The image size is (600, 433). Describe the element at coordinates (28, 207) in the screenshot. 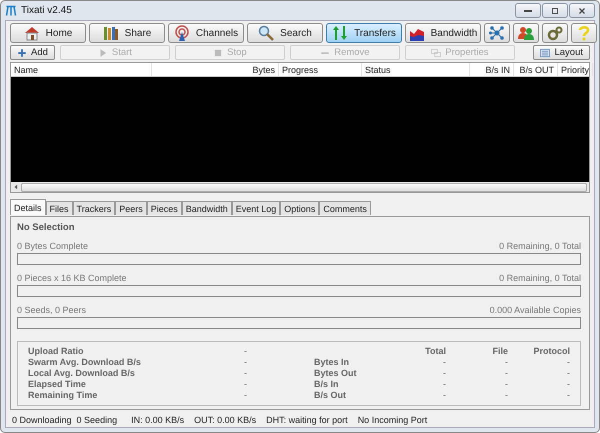

I see `detail-tab: Details` at that location.